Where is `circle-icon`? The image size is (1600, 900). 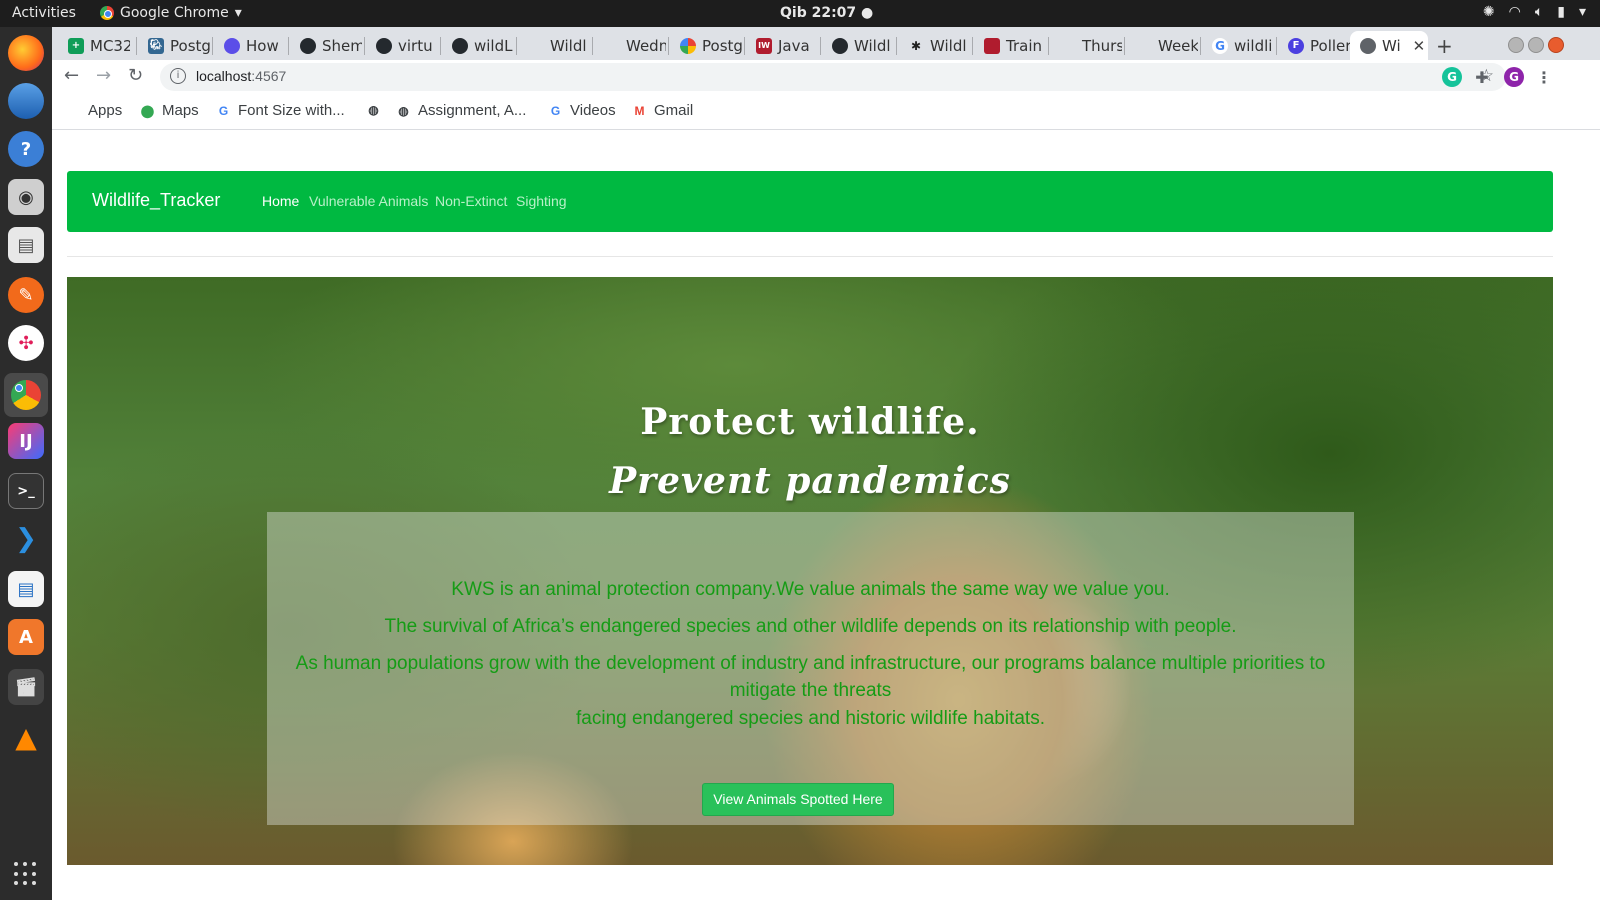 circle-icon is located at coordinates (232, 45).